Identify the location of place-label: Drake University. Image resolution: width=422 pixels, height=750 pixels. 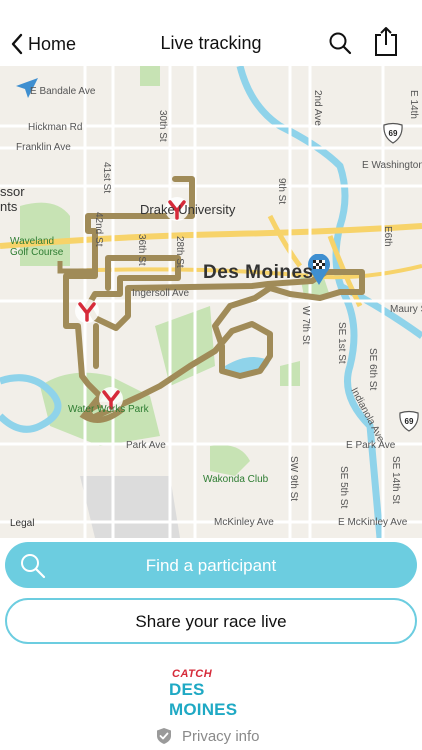
(188, 209).